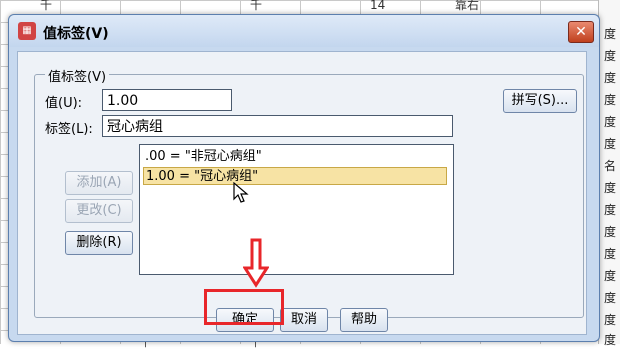  What do you see at coordinates (241, 192) in the screenshot?
I see `mouse-cursor-icon` at bounding box center [241, 192].